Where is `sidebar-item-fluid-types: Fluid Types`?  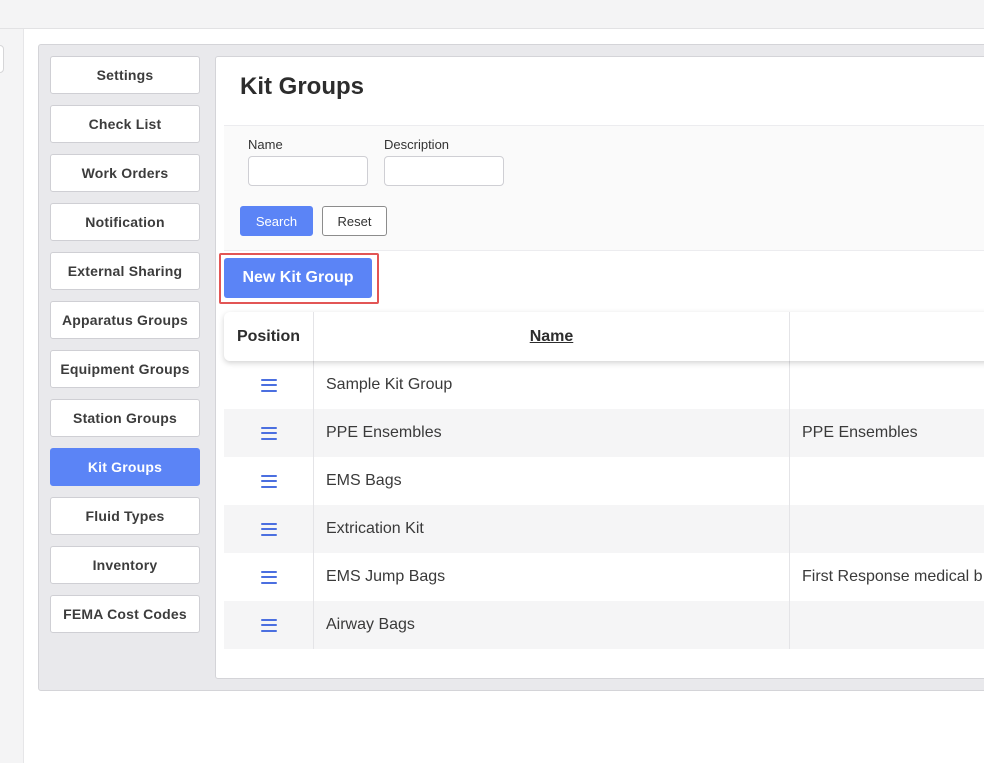 sidebar-item-fluid-types: Fluid Types is located at coordinates (125, 516).